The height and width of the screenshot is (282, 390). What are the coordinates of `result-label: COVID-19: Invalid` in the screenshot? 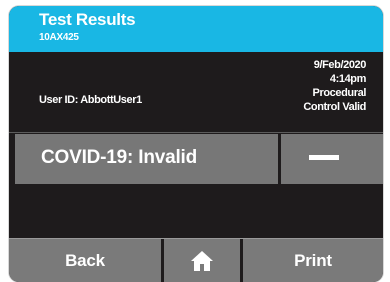 It's located at (119, 157).